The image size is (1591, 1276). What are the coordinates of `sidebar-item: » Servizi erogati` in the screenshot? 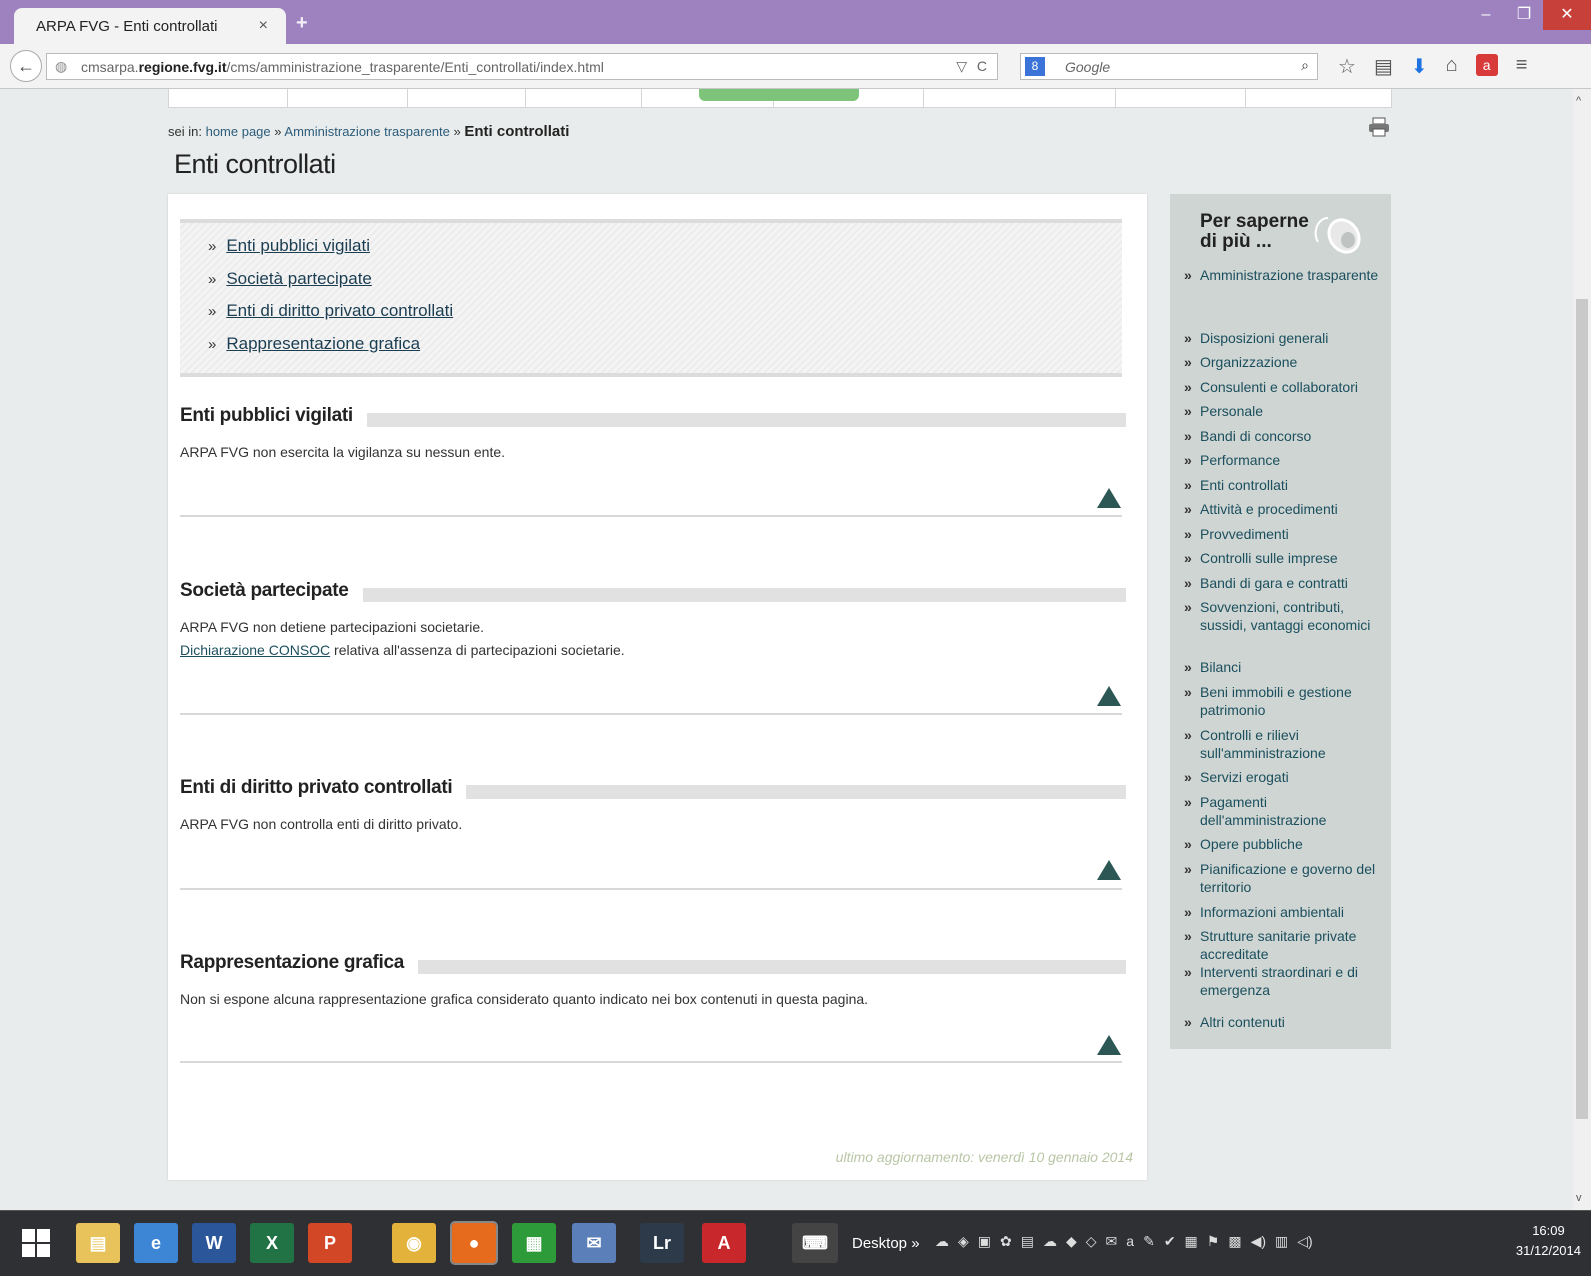 It's located at (1284, 777).